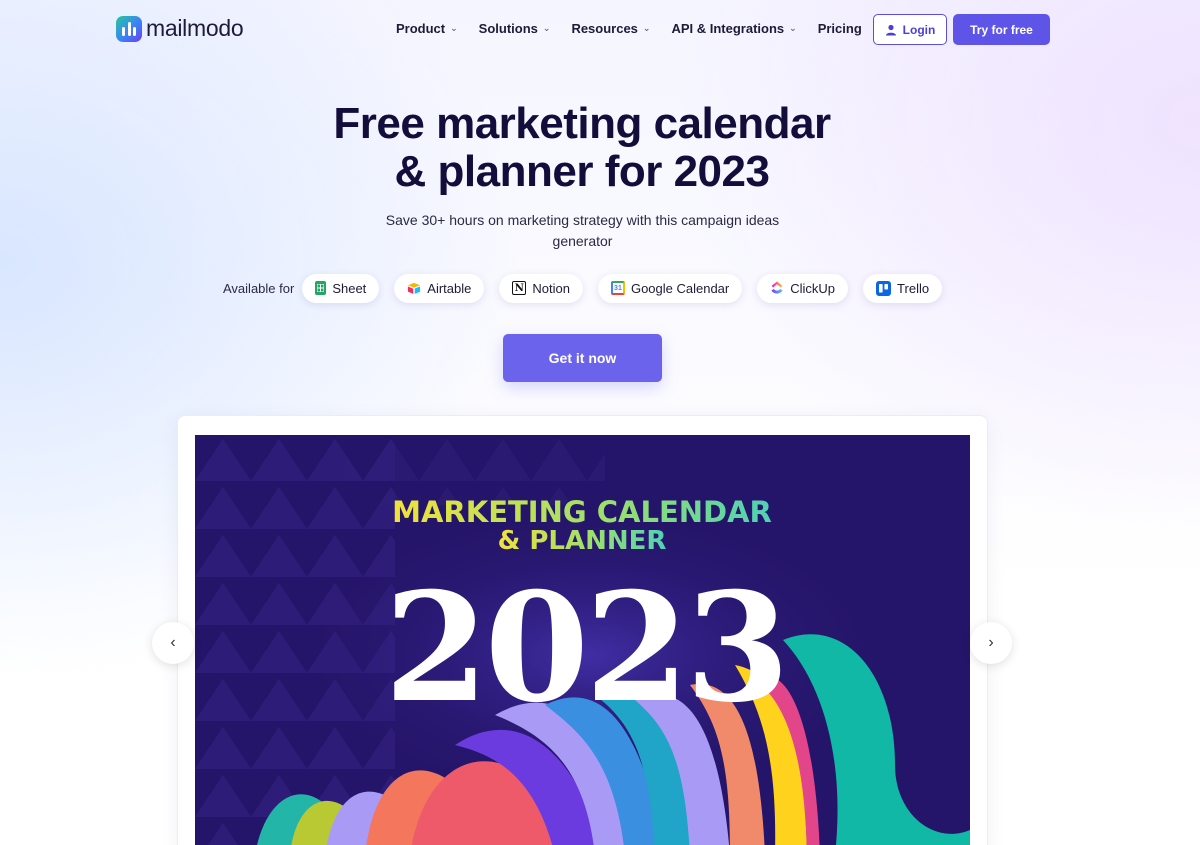 This screenshot has height=845, width=1200. What do you see at coordinates (1001, 29) in the screenshot?
I see `try-for-free-button: Try for free` at bounding box center [1001, 29].